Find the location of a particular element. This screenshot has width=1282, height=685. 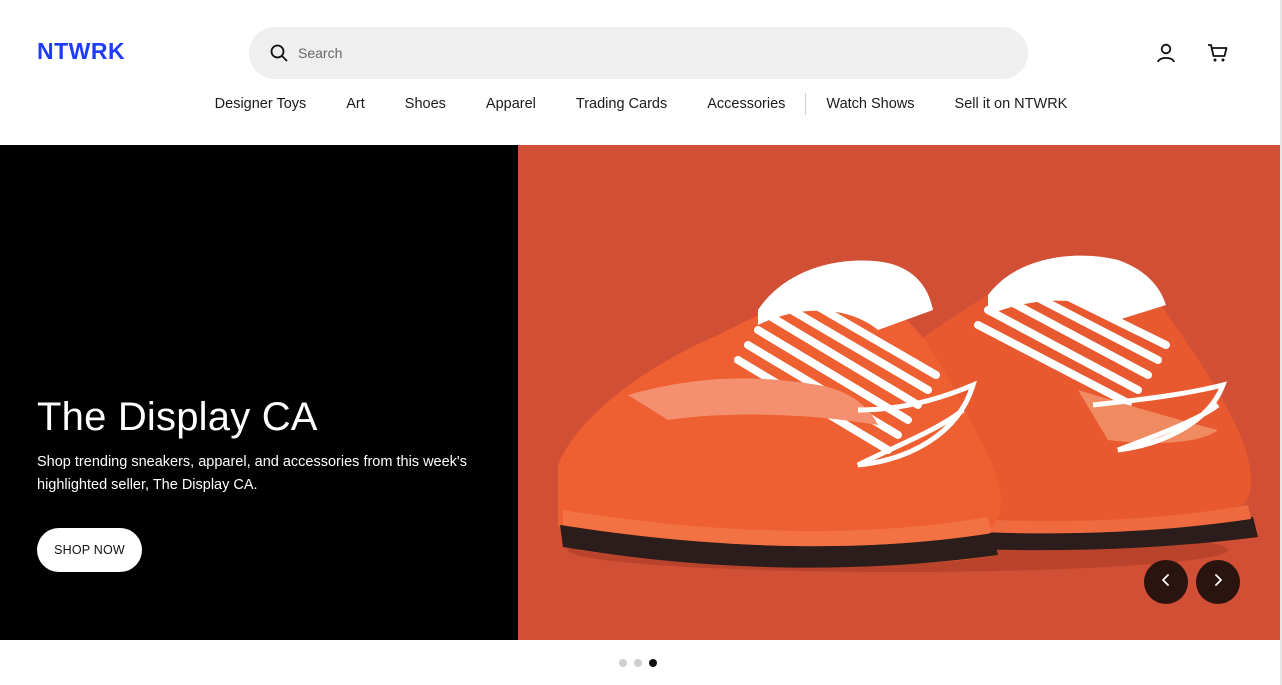

search-input is located at coordinates (638, 53).